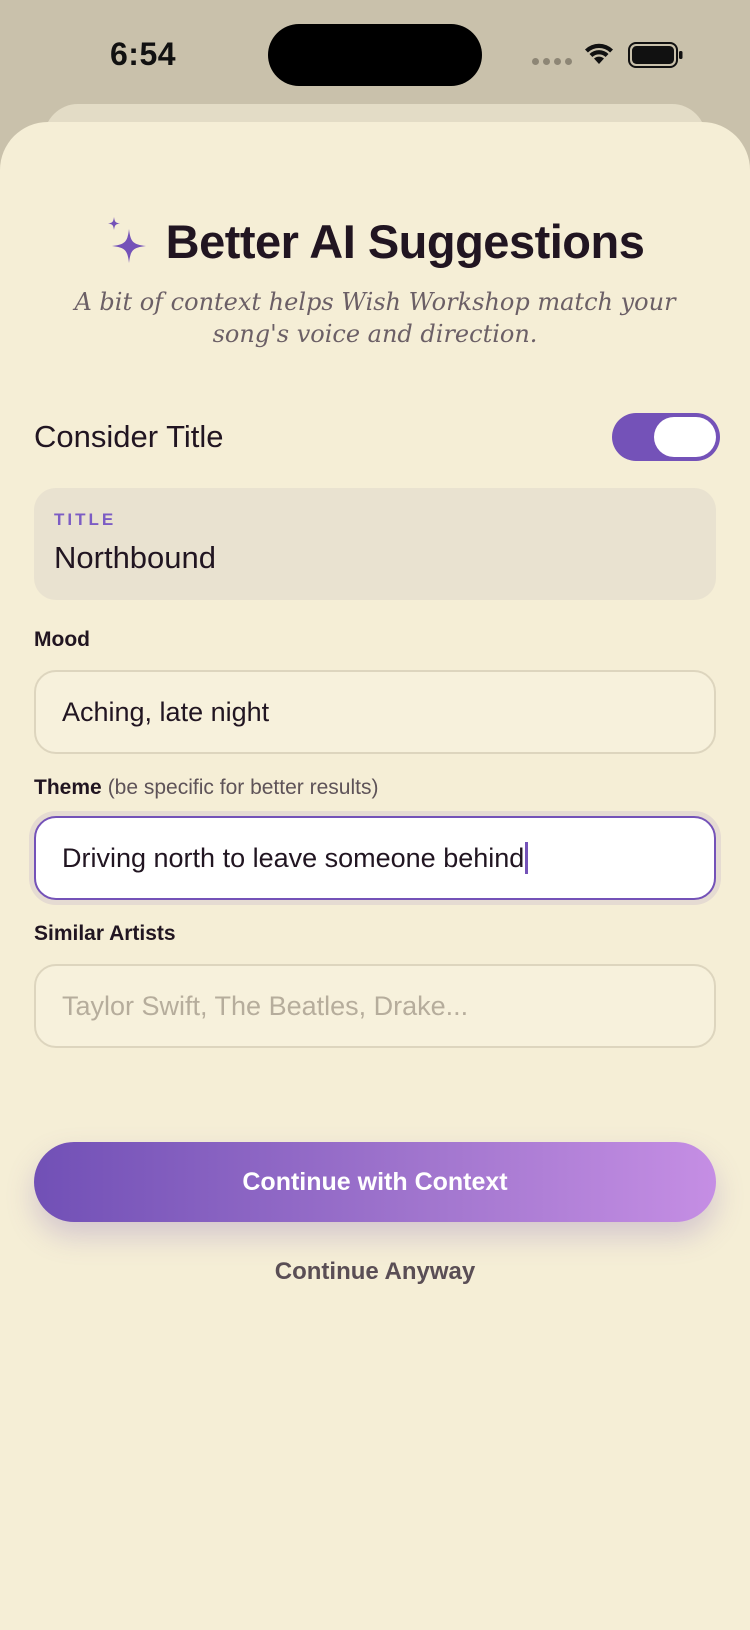 Image resolution: width=750 pixels, height=1630 pixels. What do you see at coordinates (655, 55) in the screenshot?
I see `battery-icon` at bounding box center [655, 55].